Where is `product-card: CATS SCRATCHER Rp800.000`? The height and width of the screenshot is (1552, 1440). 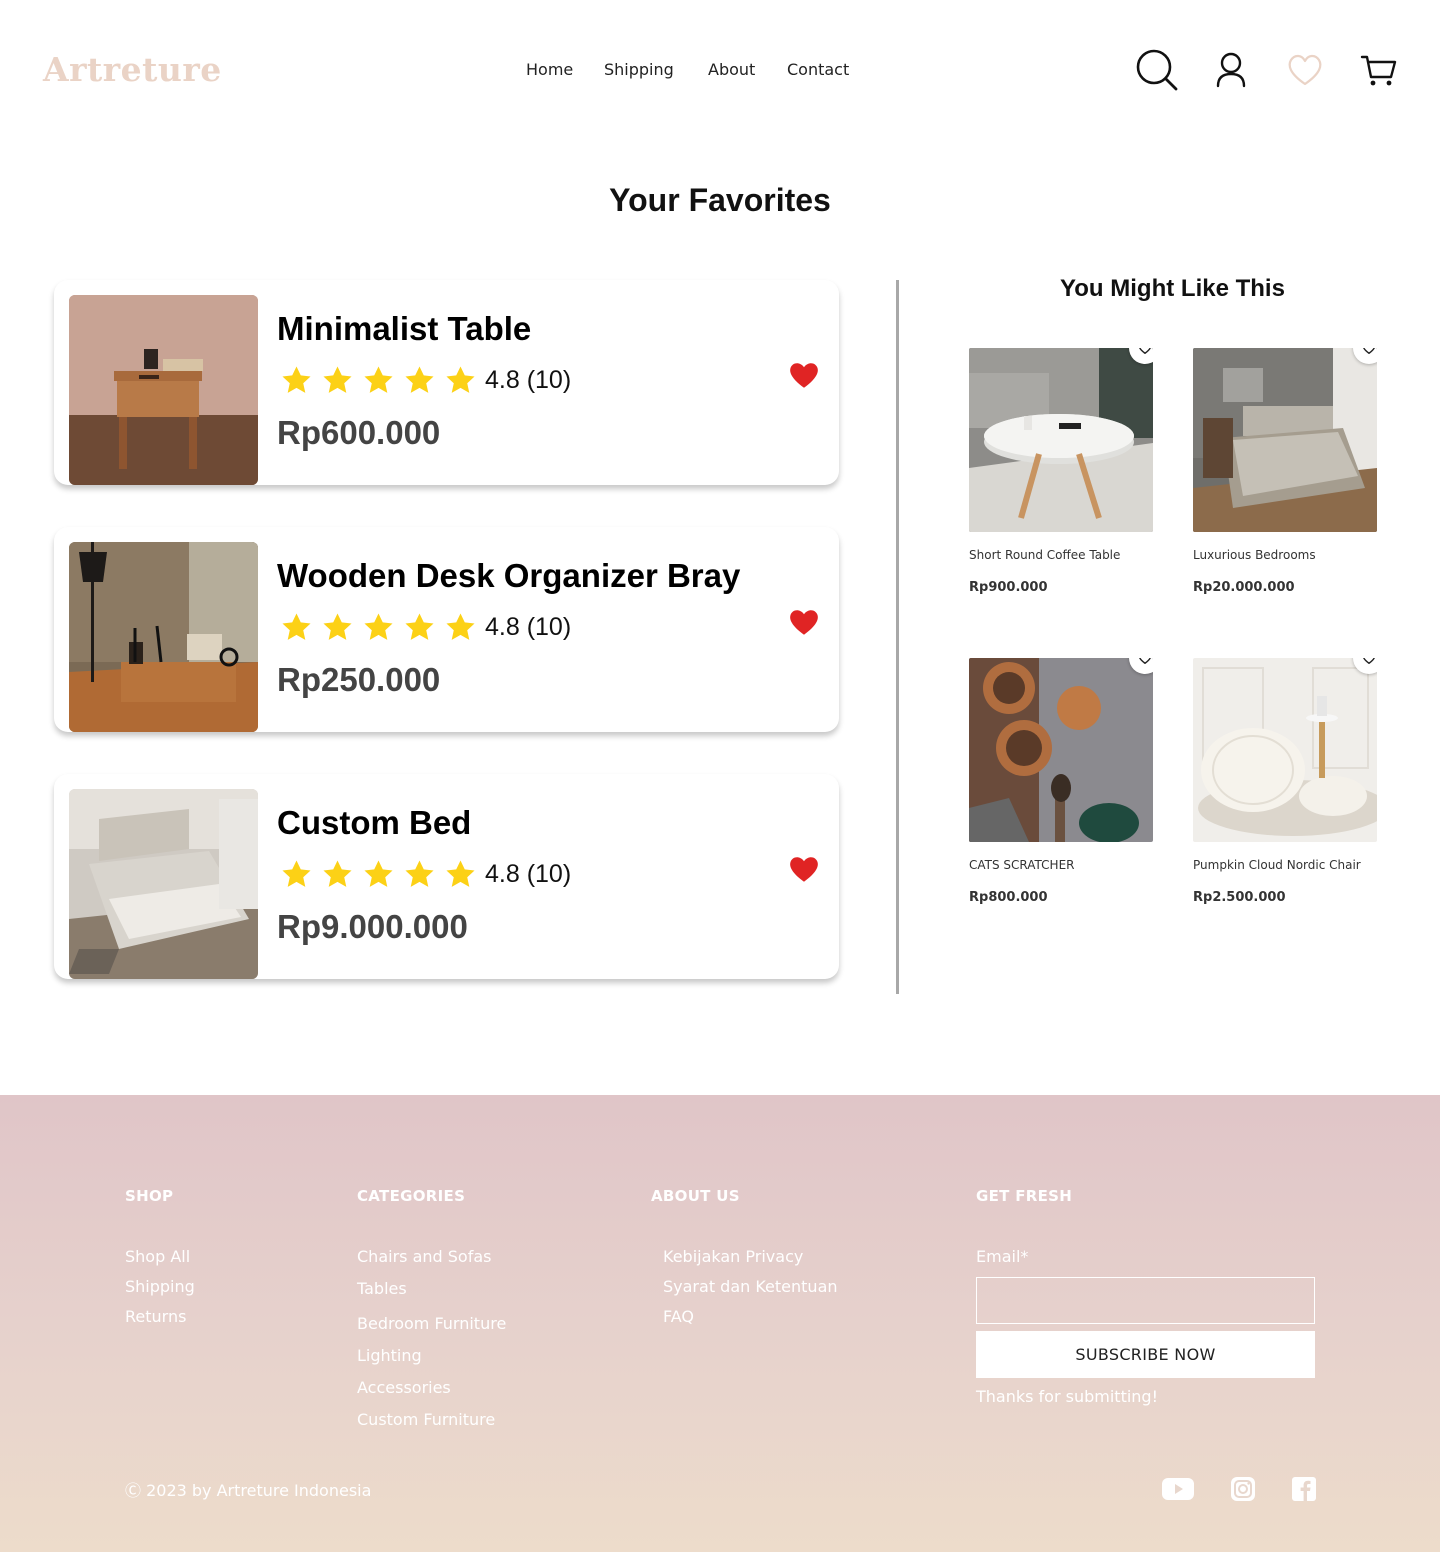 product-card: CATS SCRATCHER Rp800.000 is located at coordinates (1061, 781).